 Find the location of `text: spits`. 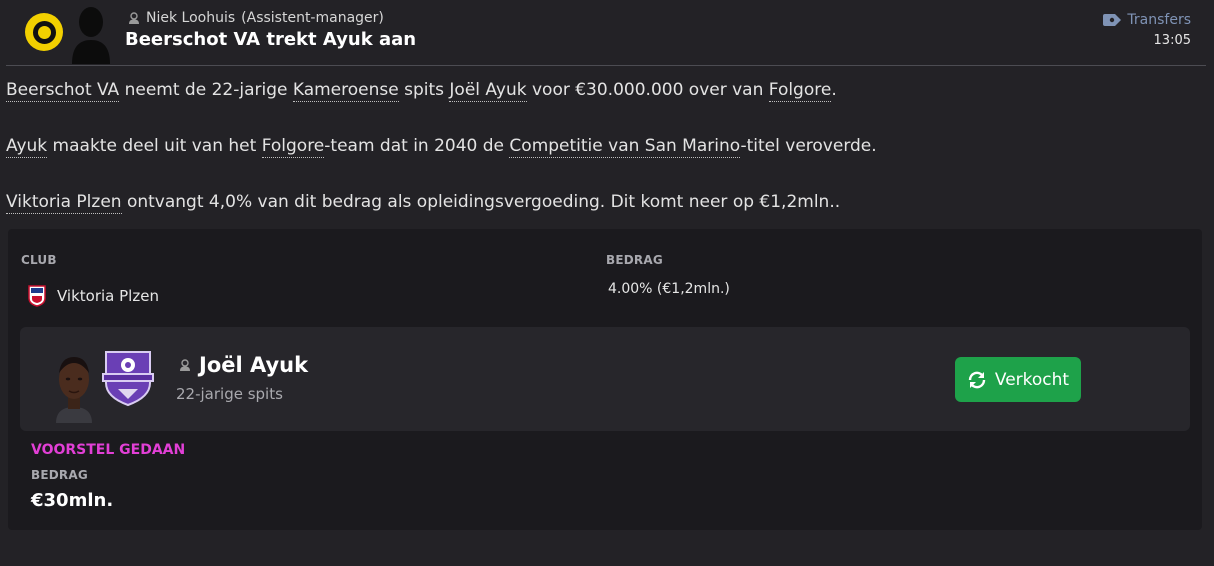

text: spits is located at coordinates (424, 90).